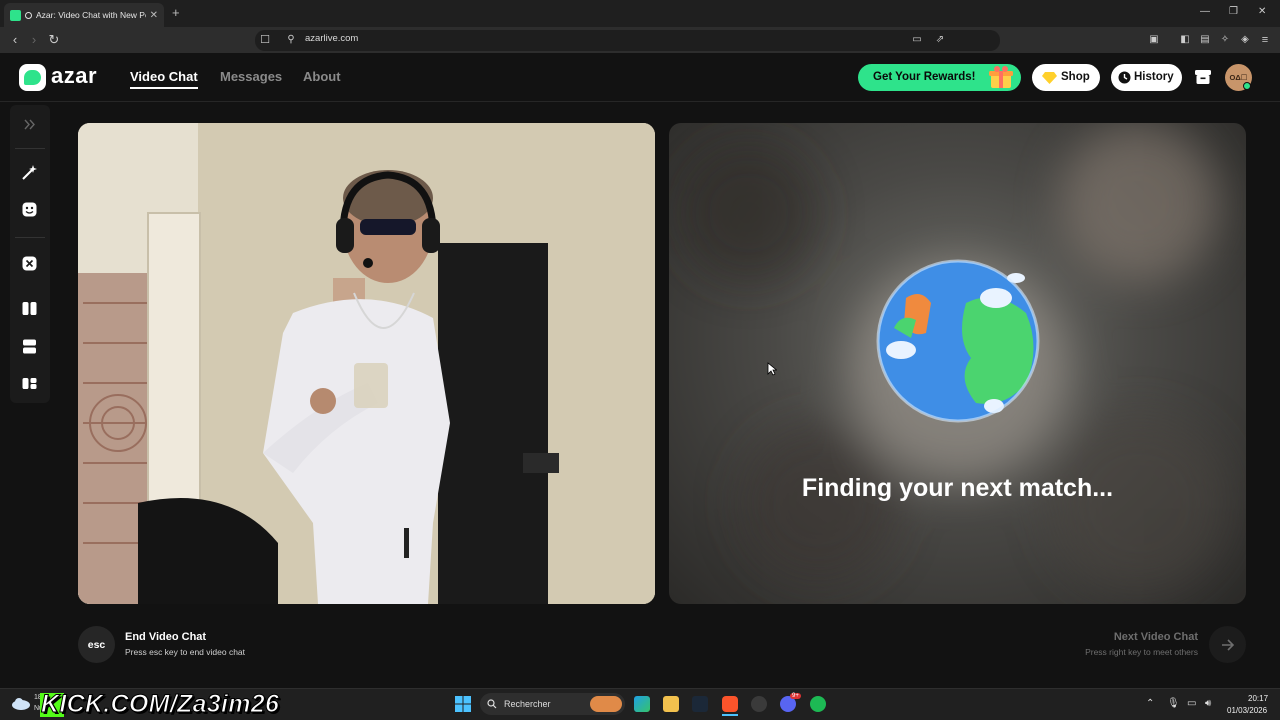 The width and height of the screenshot is (1280, 720). I want to click on browser-tab: Azar: Video Chat with New Pe ✕, so click(84, 15).